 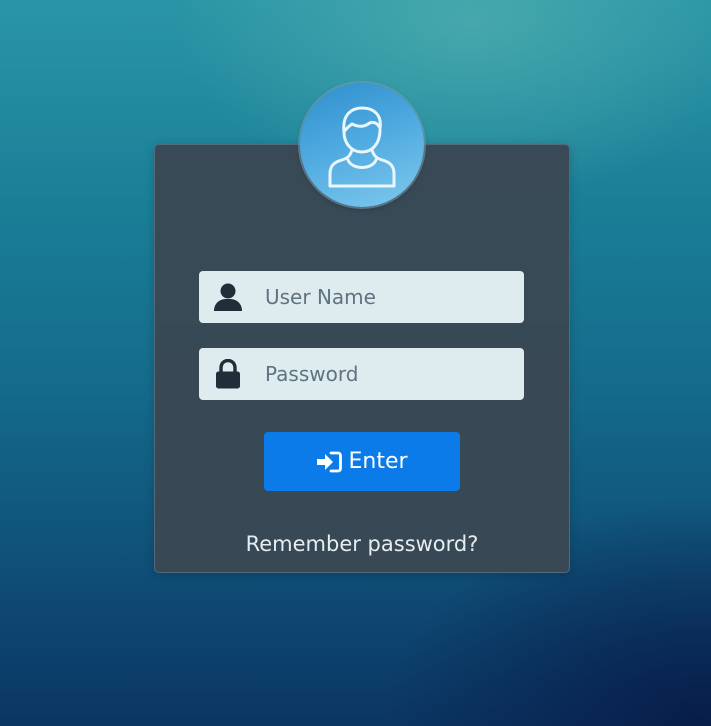 What do you see at coordinates (362, 544) in the screenshot?
I see `remember-password-link: Remember password?` at bounding box center [362, 544].